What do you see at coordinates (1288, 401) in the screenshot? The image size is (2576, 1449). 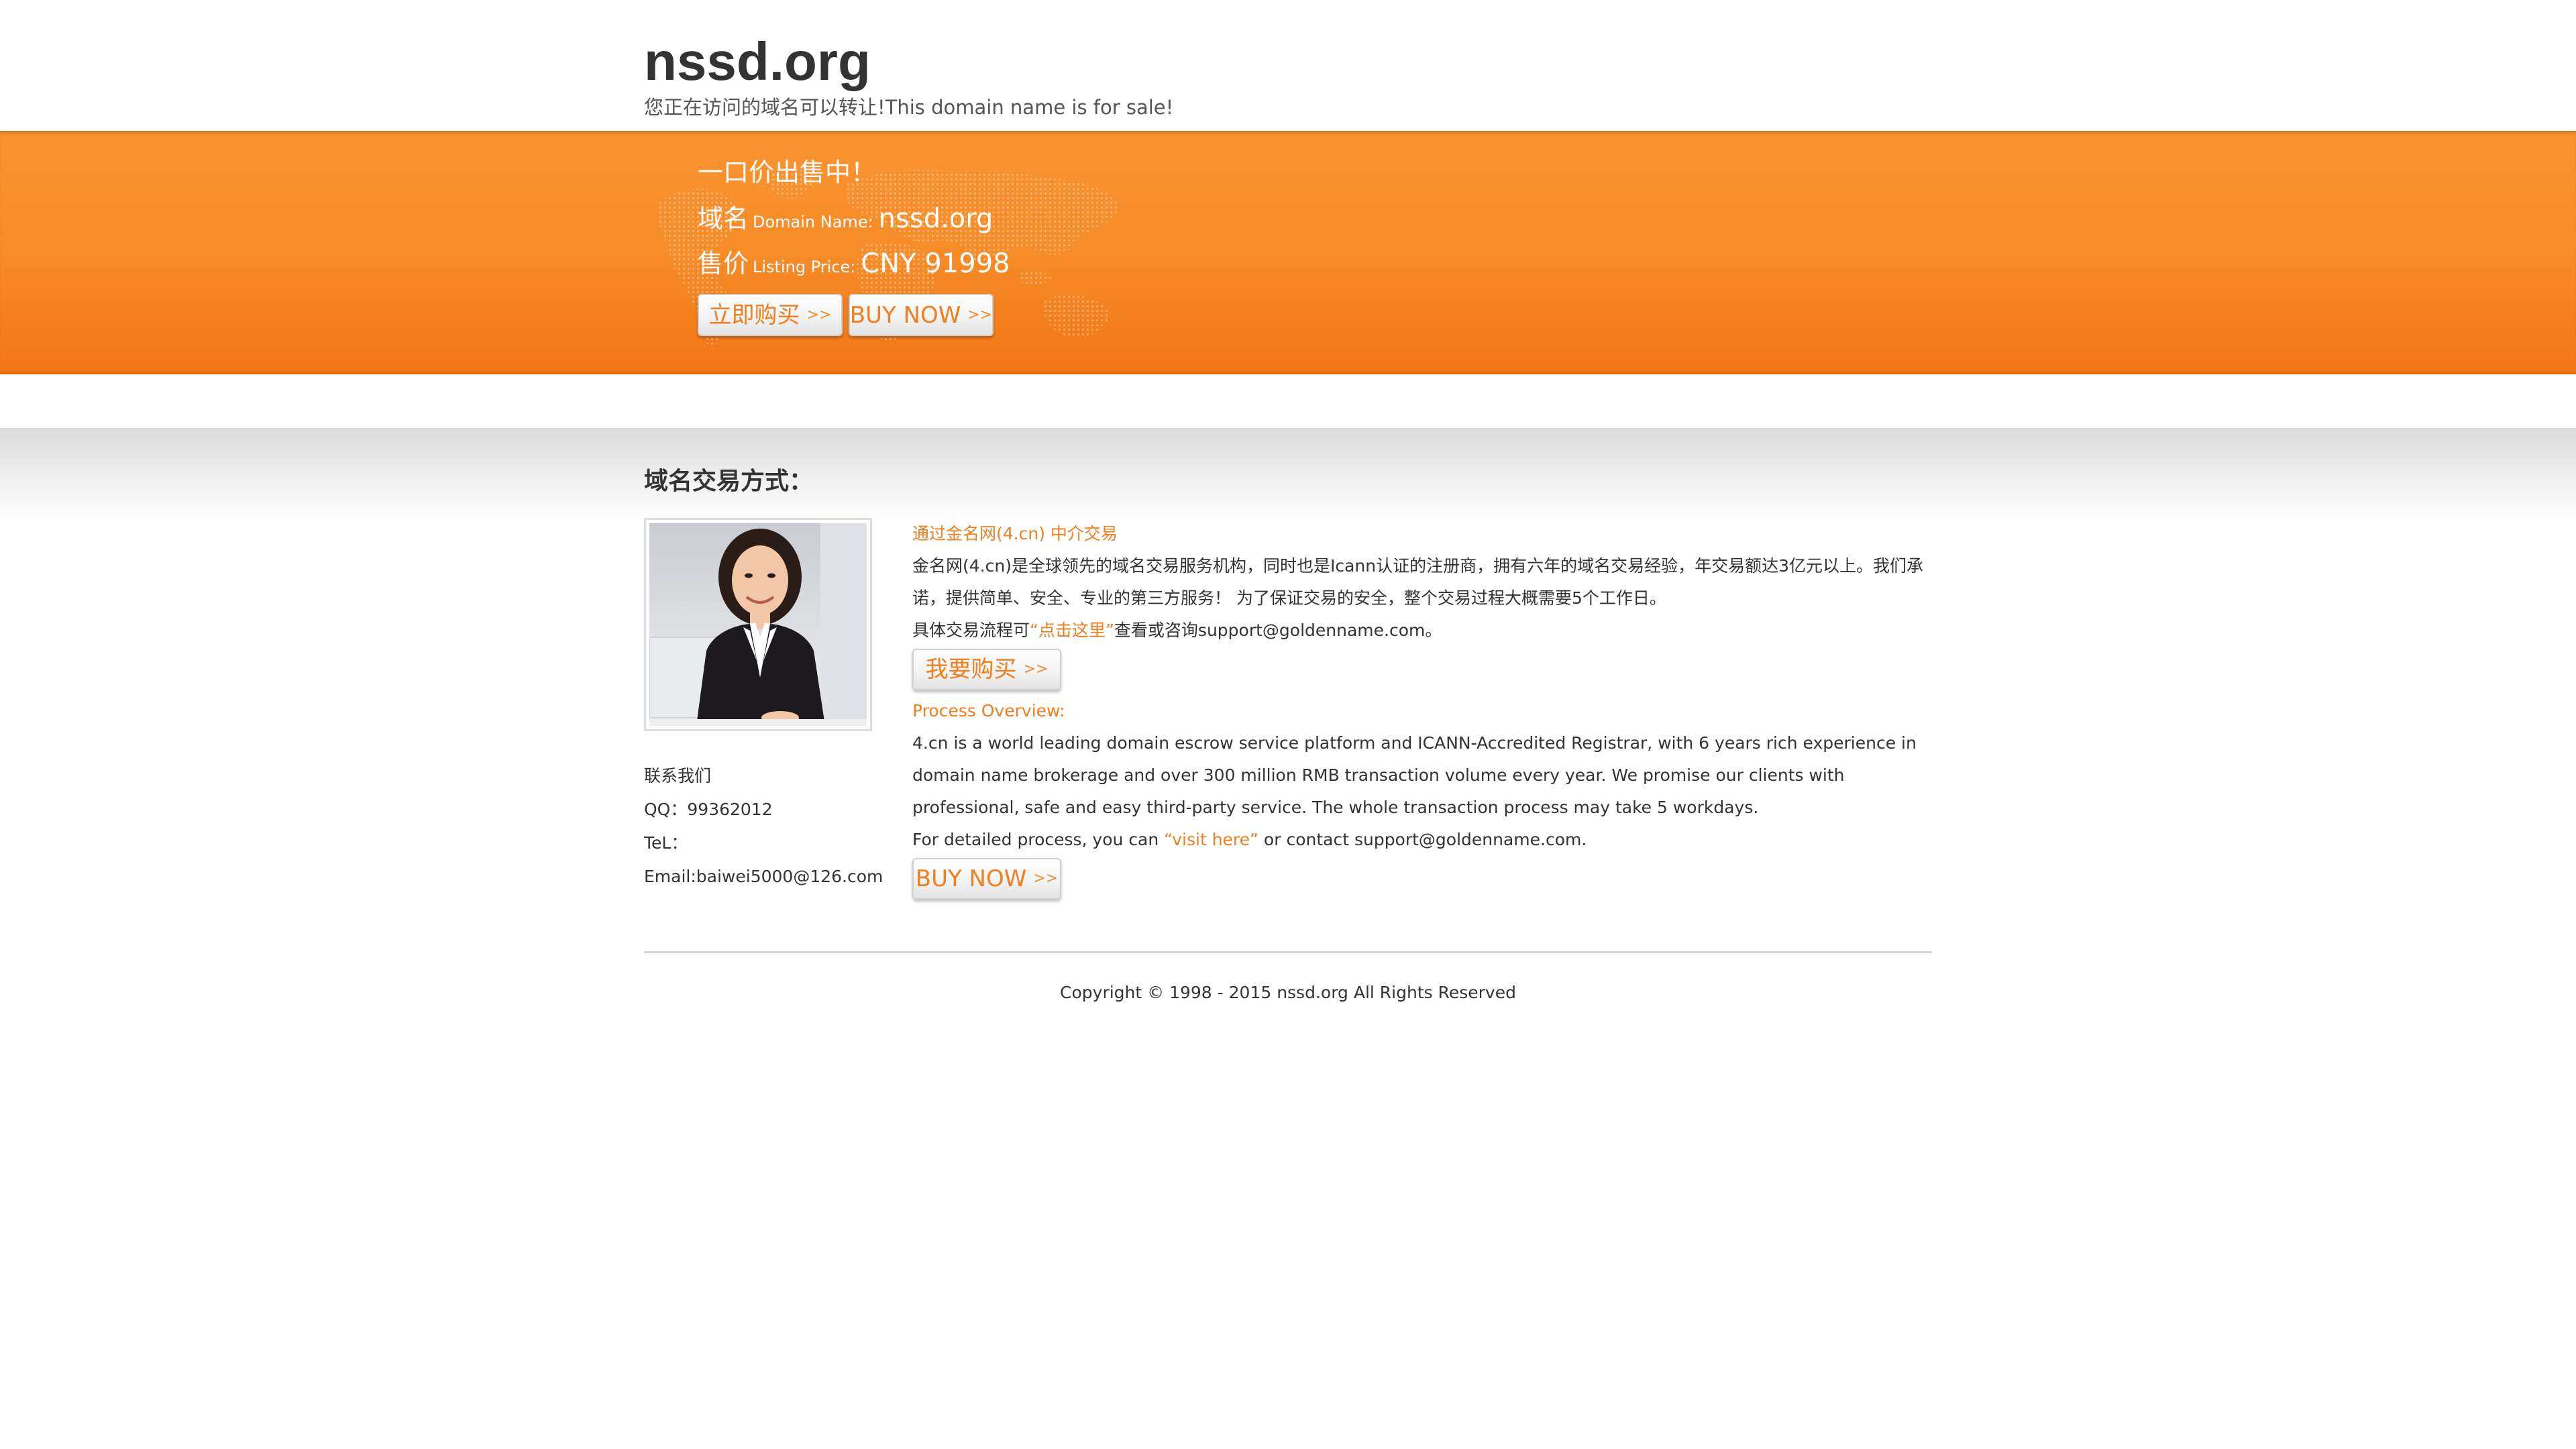 I see `spacer-band` at bounding box center [1288, 401].